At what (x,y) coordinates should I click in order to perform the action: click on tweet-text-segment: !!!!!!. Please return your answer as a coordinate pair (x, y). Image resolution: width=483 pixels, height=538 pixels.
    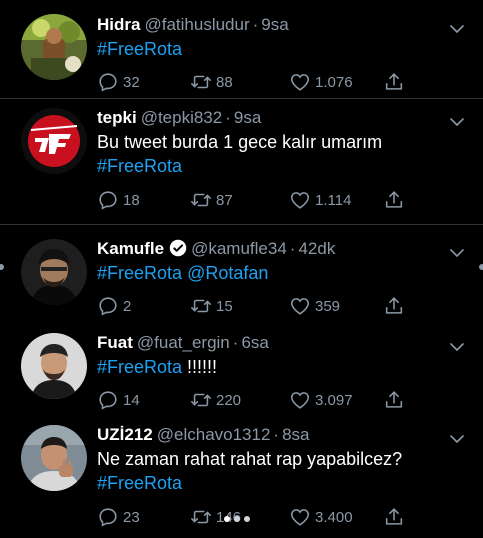
    Looking at the image, I should click on (200, 367).